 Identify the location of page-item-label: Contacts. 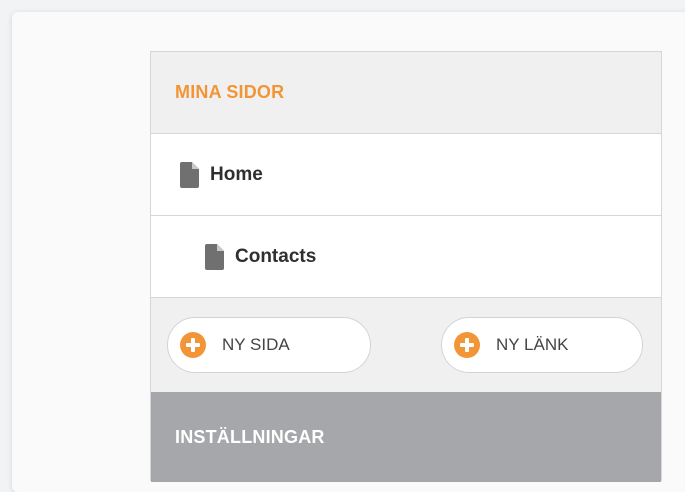
(276, 256).